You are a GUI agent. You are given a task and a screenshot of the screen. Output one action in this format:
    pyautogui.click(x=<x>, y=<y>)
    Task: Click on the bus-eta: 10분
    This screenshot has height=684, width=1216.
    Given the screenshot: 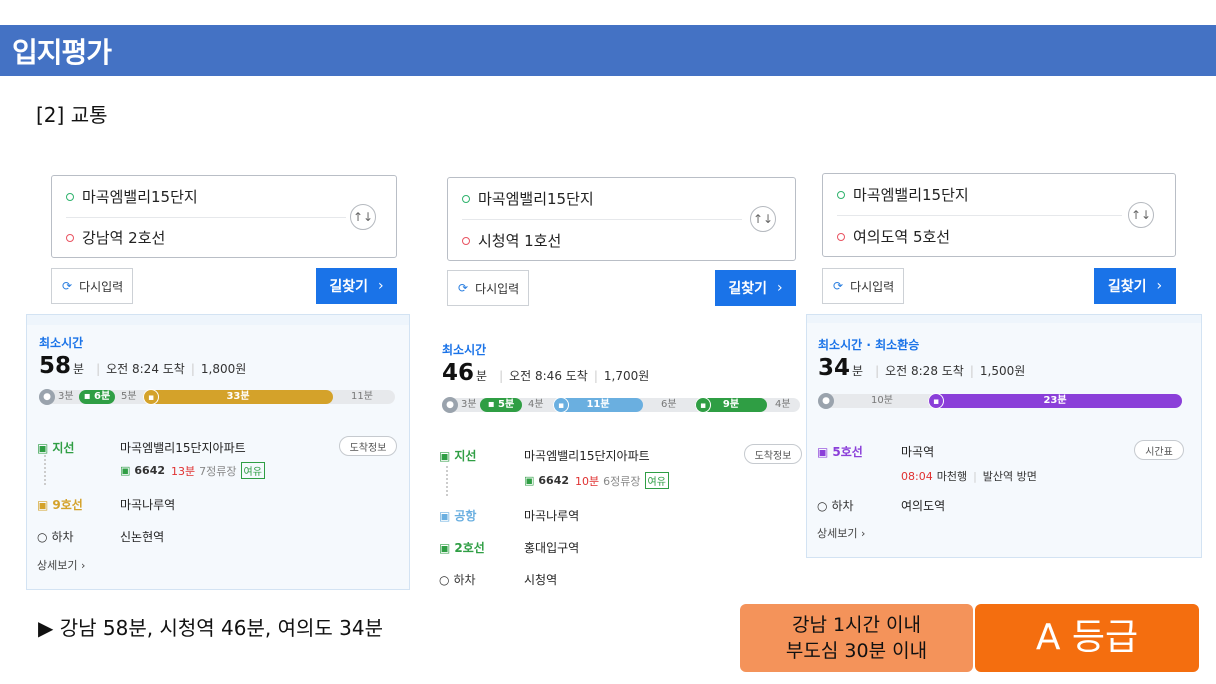 What is the action you would take?
    pyautogui.click(x=587, y=481)
    